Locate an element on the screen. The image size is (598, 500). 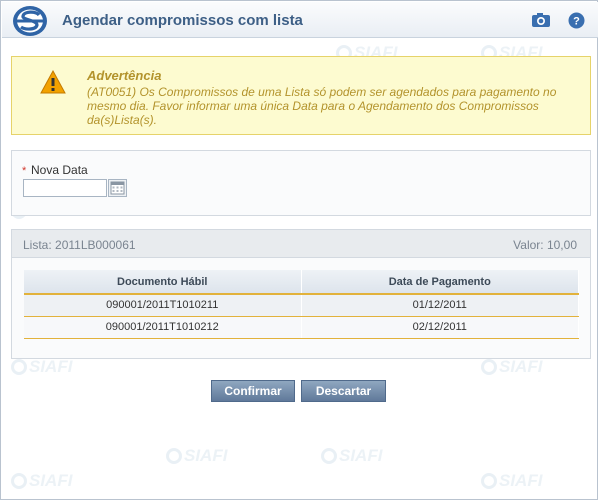
table-row: 090001/2011T1010211 01/12/2011 is located at coordinates (301, 305).